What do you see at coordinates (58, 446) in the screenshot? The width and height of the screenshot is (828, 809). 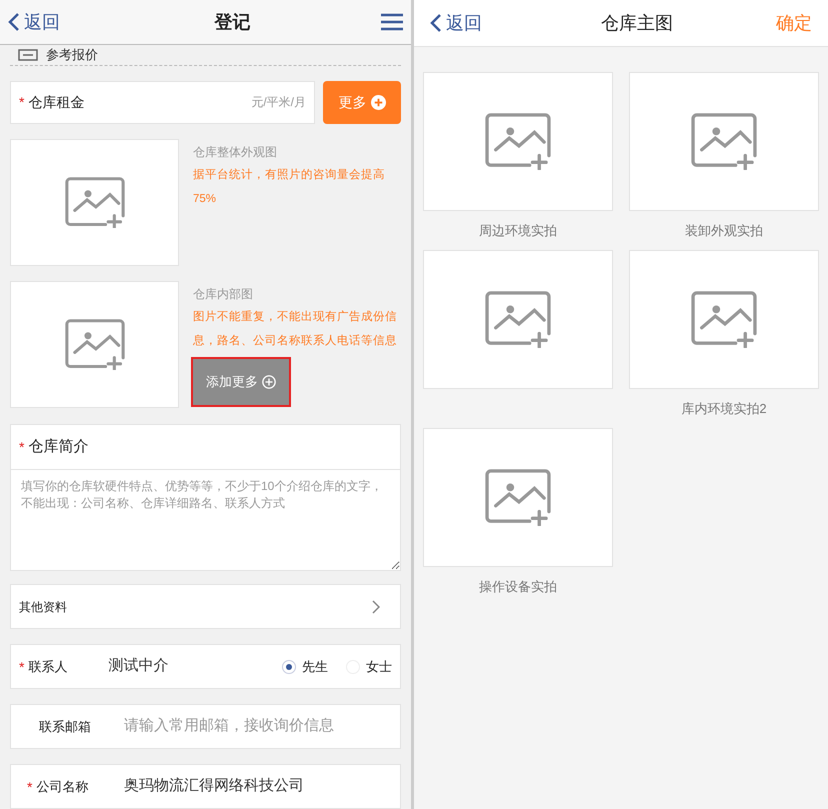 I see `intro-label: 仓库简介` at bounding box center [58, 446].